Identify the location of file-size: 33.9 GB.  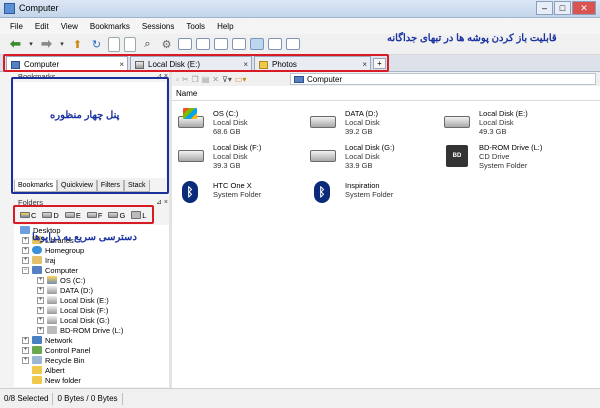
(359, 165).